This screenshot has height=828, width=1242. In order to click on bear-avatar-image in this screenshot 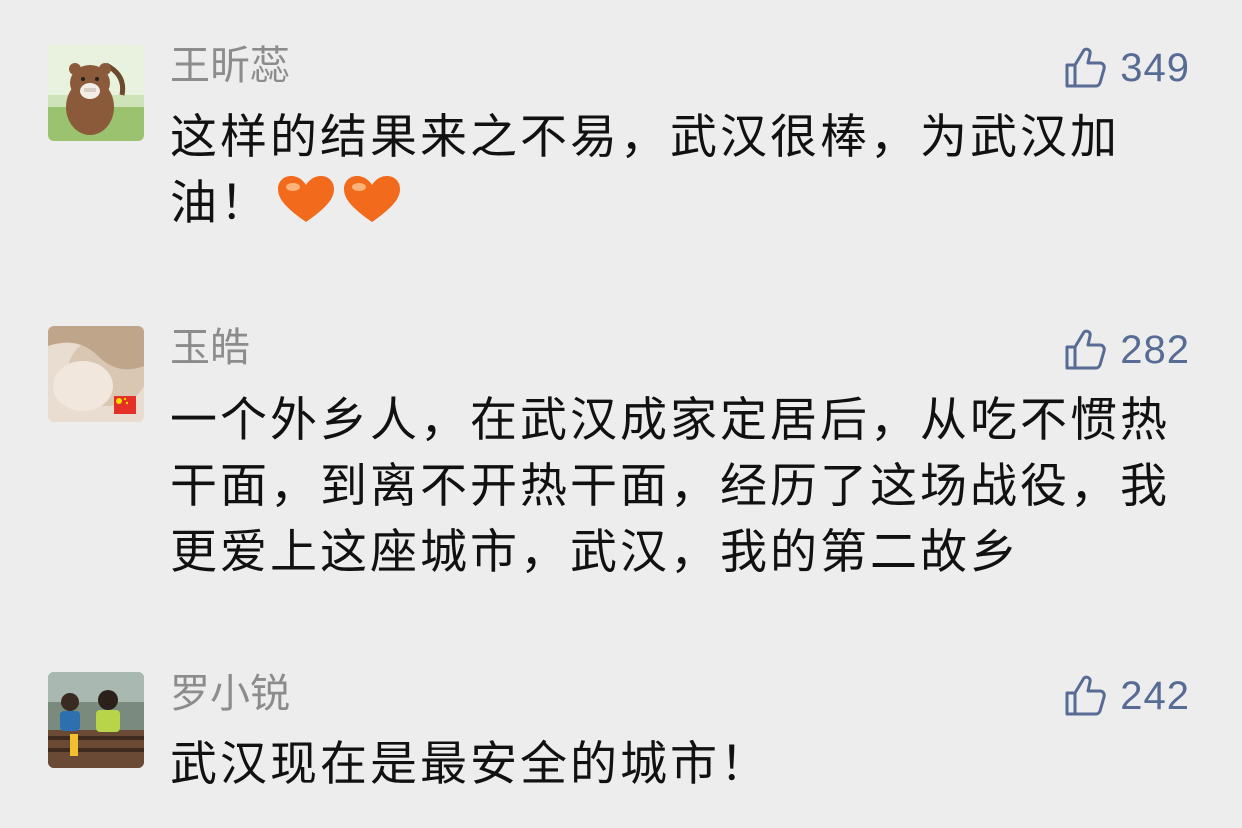, I will do `click(96, 93)`.